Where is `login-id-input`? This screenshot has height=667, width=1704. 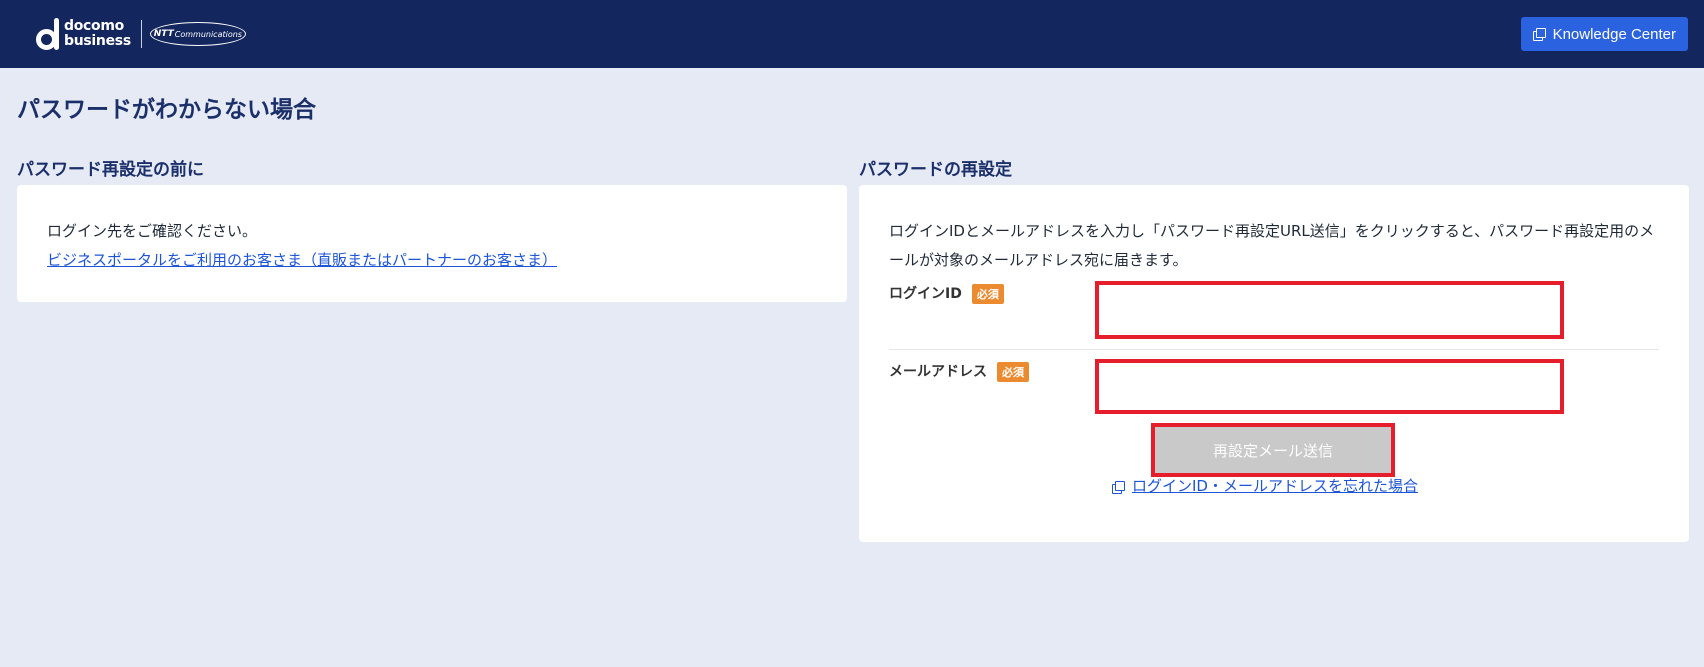 login-id-input is located at coordinates (1329, 310).